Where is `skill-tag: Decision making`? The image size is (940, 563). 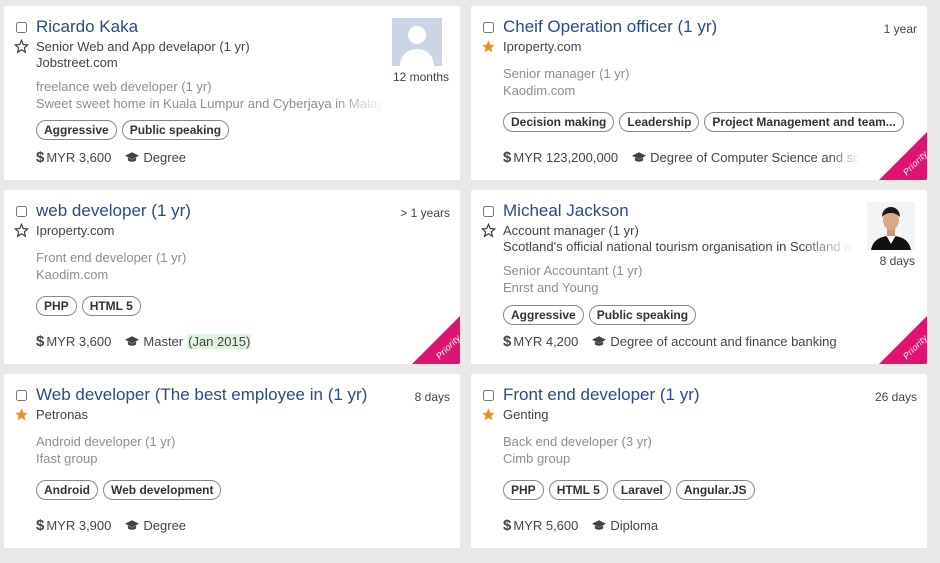 skill-tag: Decision making is located at coordinates (559, 122).